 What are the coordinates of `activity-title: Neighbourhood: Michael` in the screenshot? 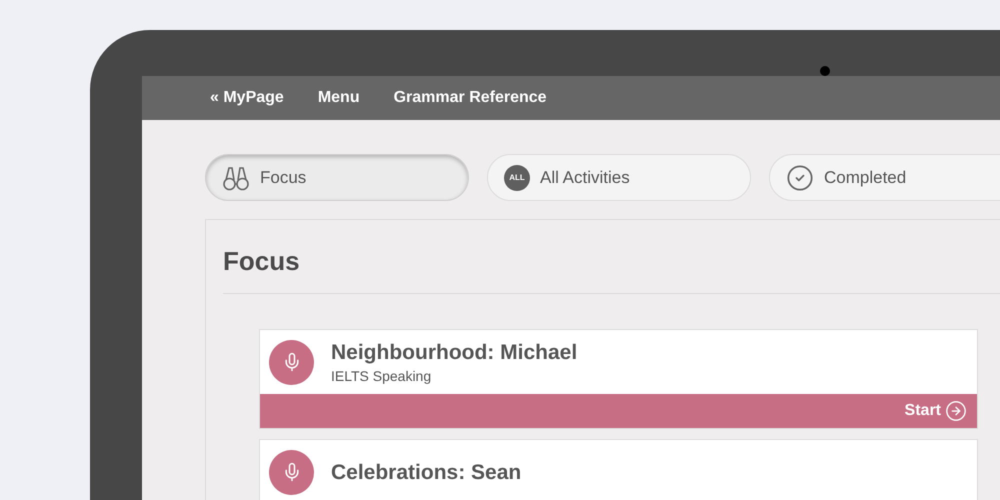 It's located at (454, 352).